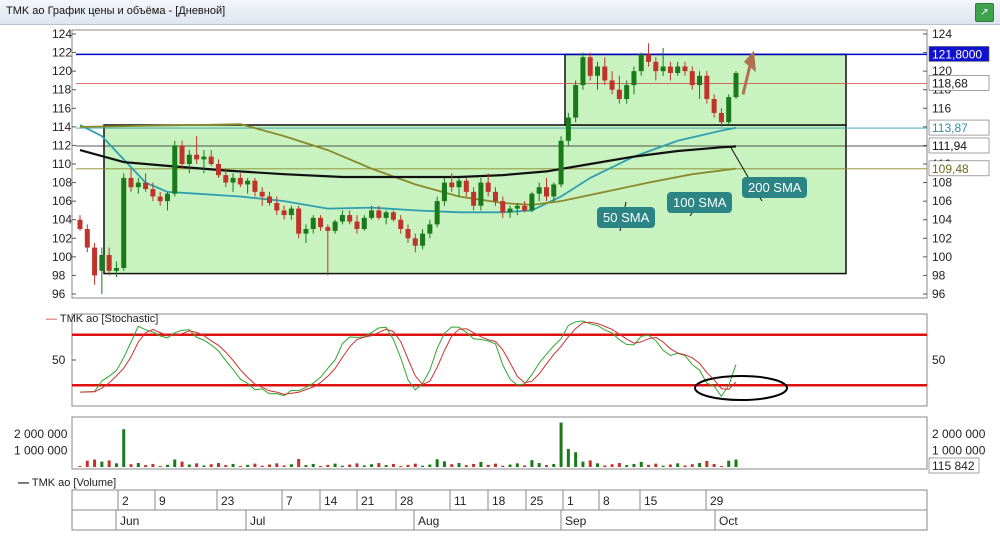 The image size is (1000, 546). What do you see at coordinates (368, 501) in the screenshot?
I see `day-label: 21` at bounding box center [368, 501].